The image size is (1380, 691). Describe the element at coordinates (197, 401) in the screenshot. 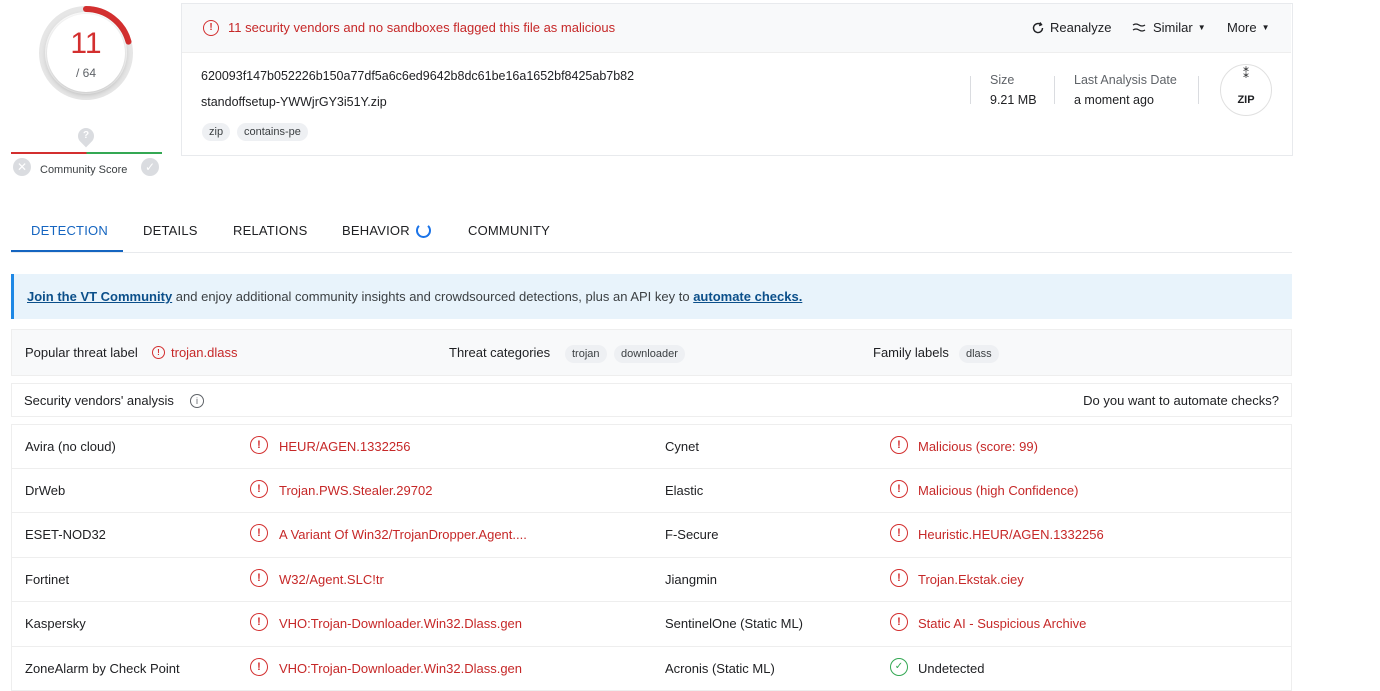

I see `info-icon: i` at that location.